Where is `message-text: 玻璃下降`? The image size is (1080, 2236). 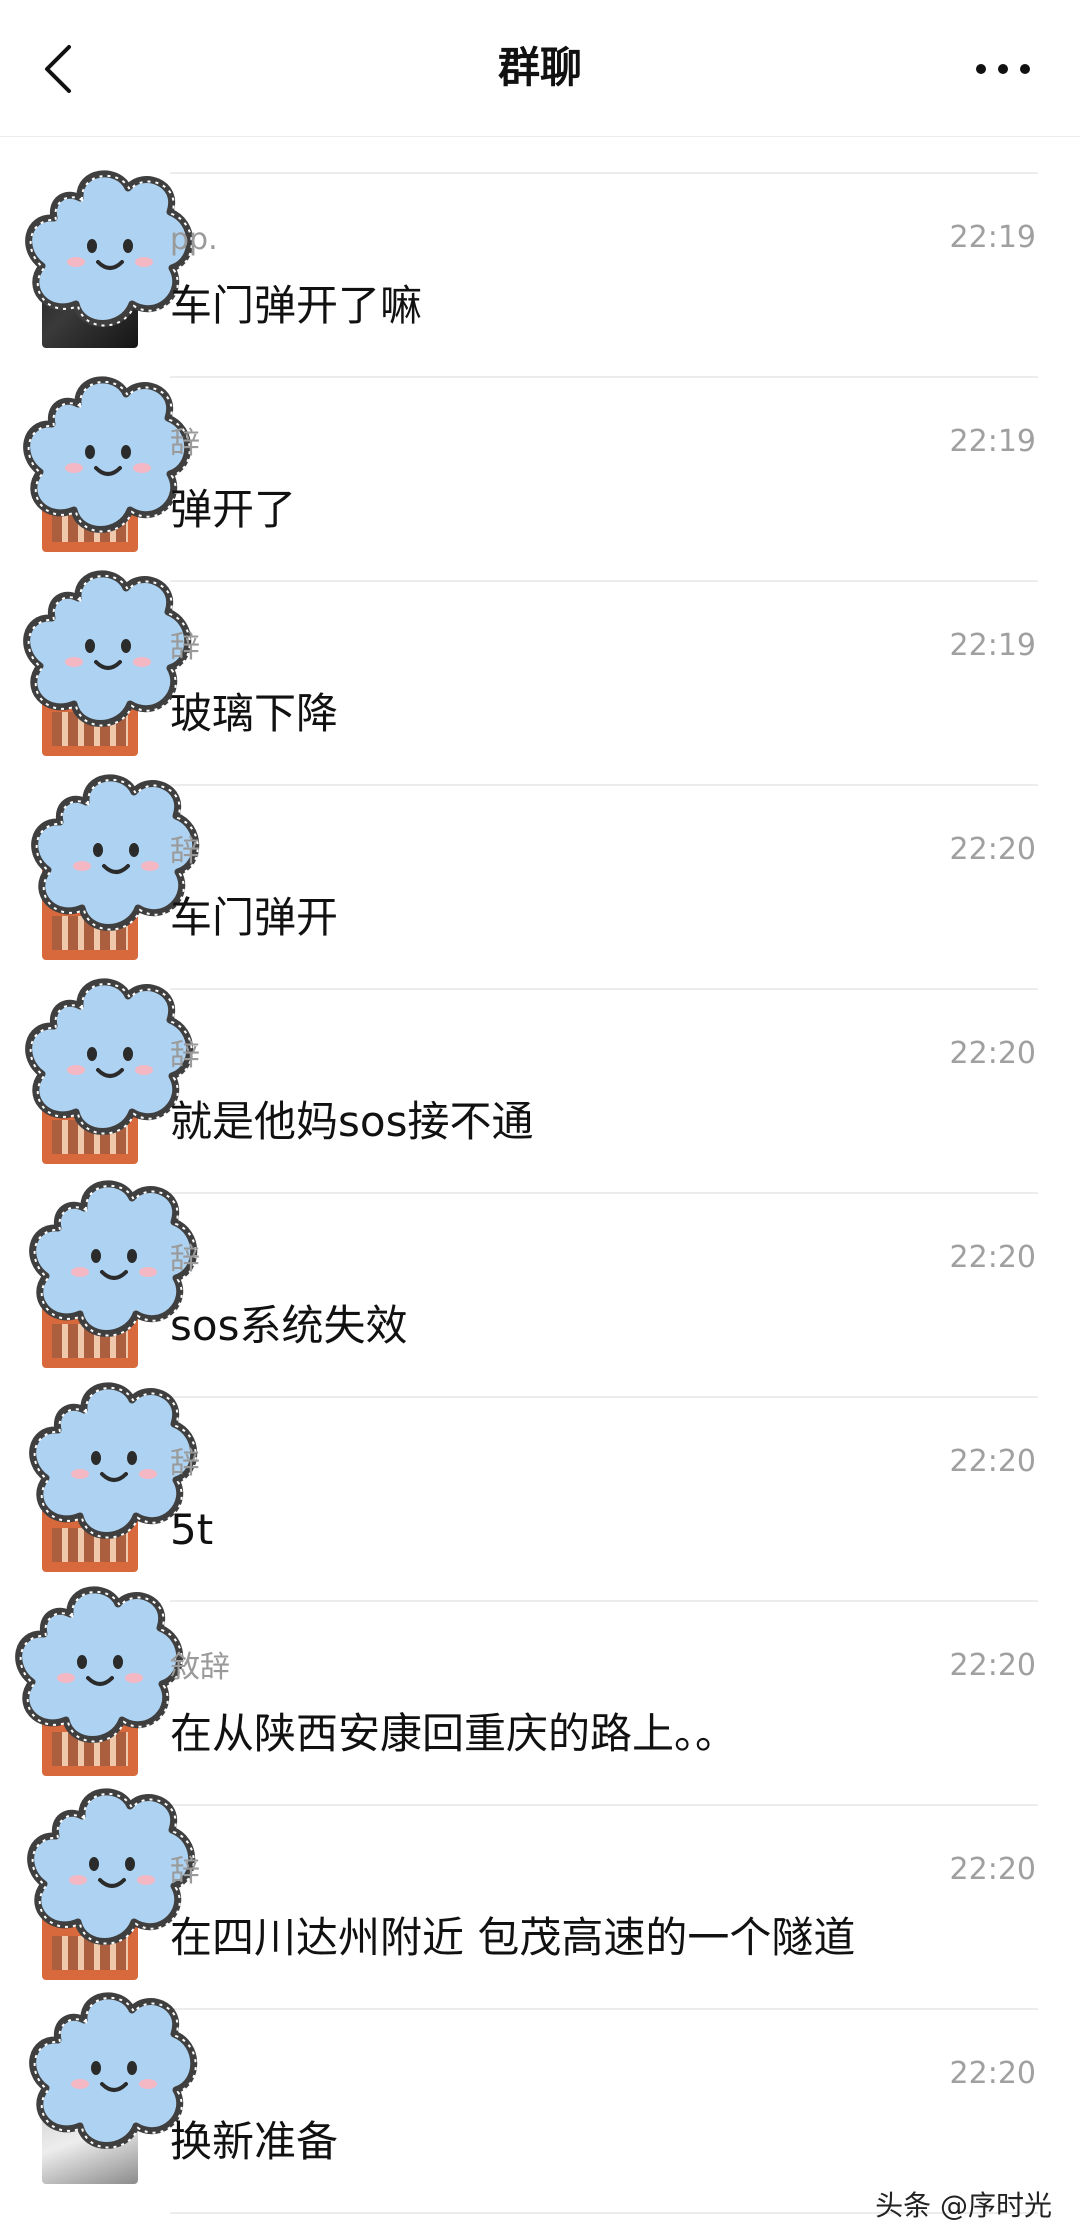
message-text: 玻璃下降 is located at coordinates (254, 713).